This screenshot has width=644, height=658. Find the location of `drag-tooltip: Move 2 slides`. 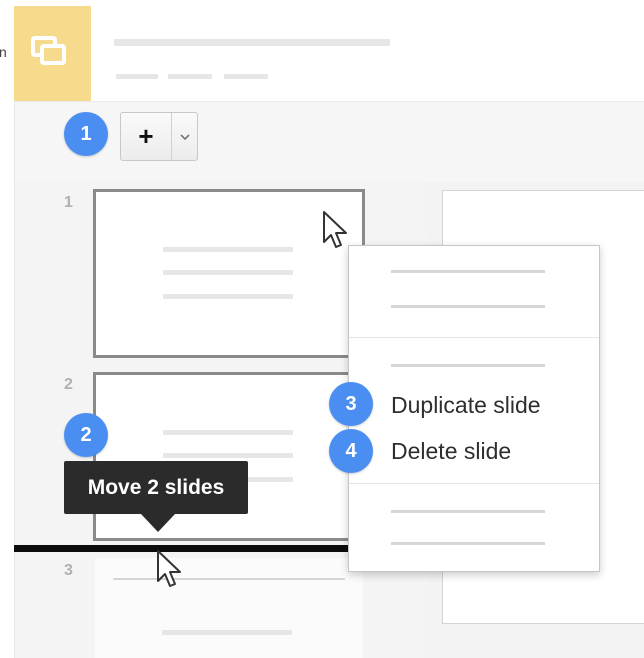

drag-tooltip: Move 2 slides is located at coordinates (156, 487).